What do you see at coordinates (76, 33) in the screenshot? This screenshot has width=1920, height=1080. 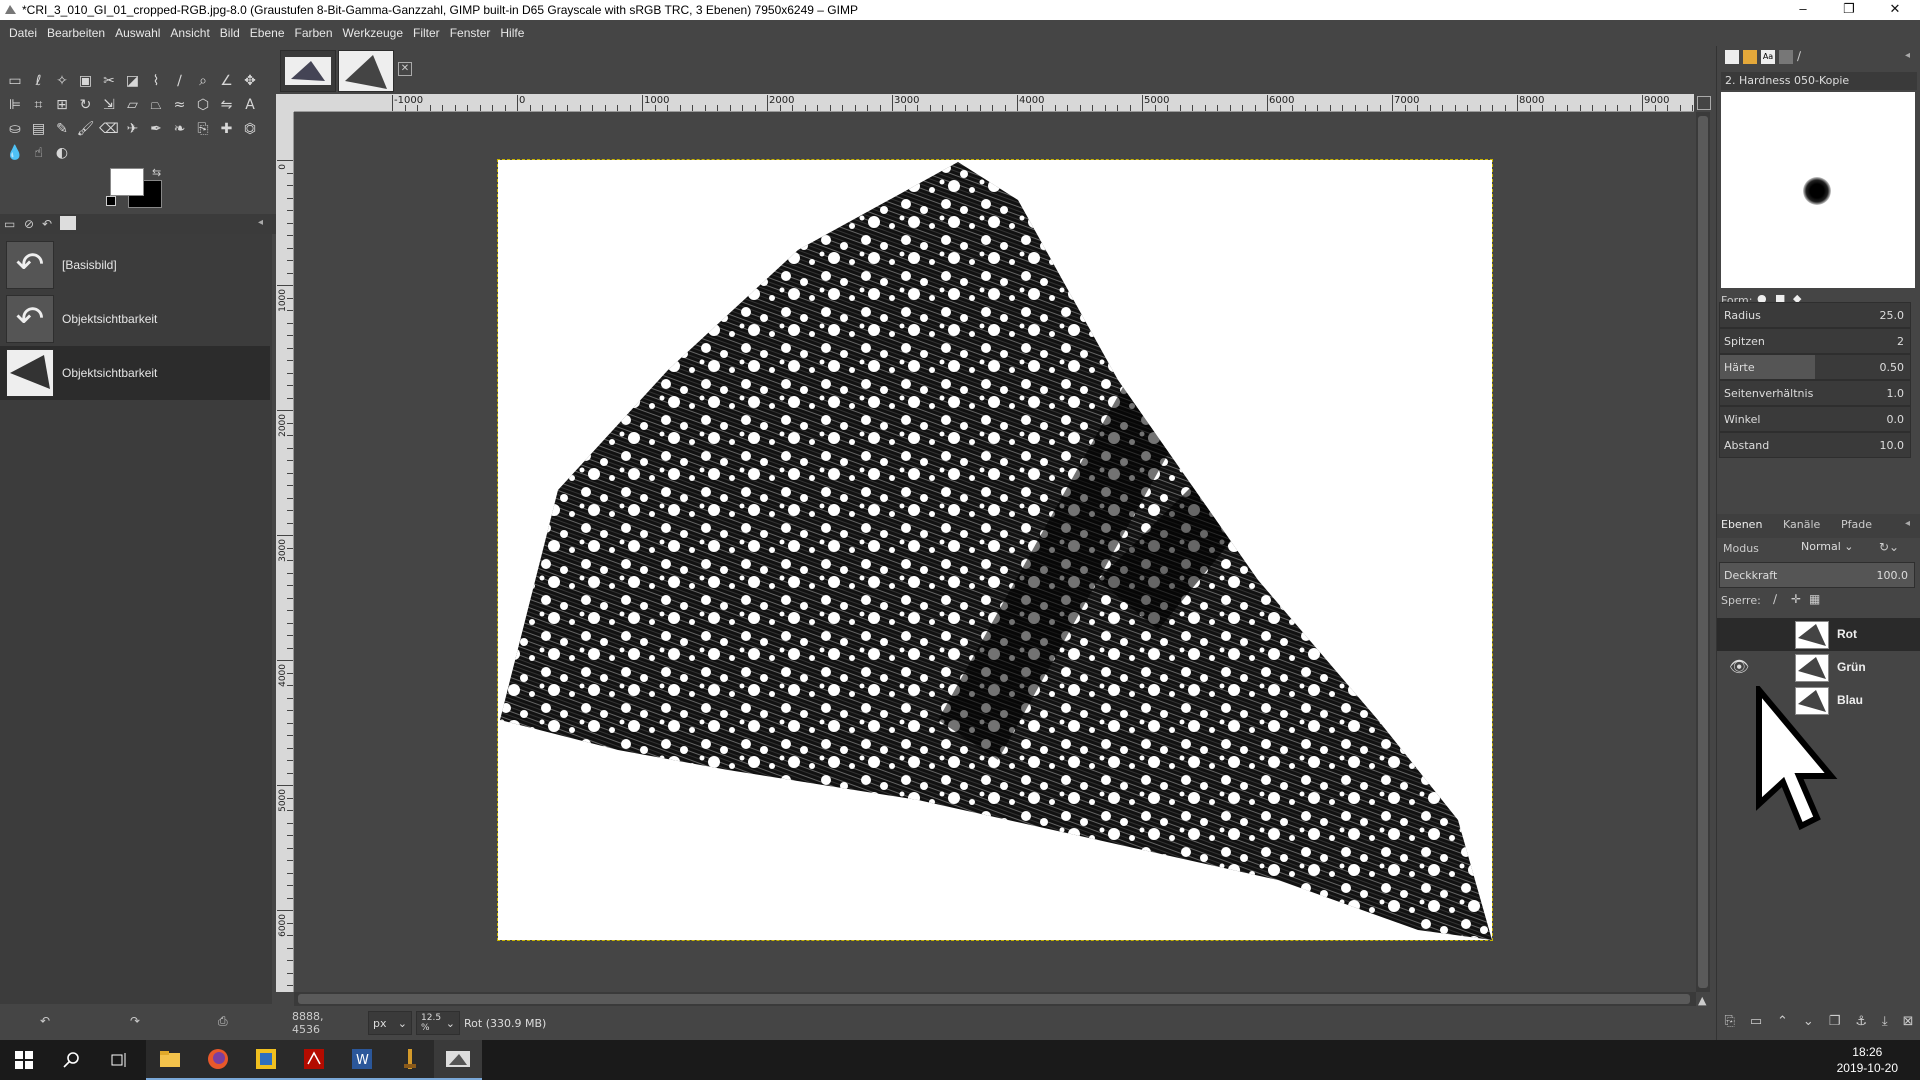 I see `menu-bearbeiten: Bearbeiten` at bounding box center [76, 33].